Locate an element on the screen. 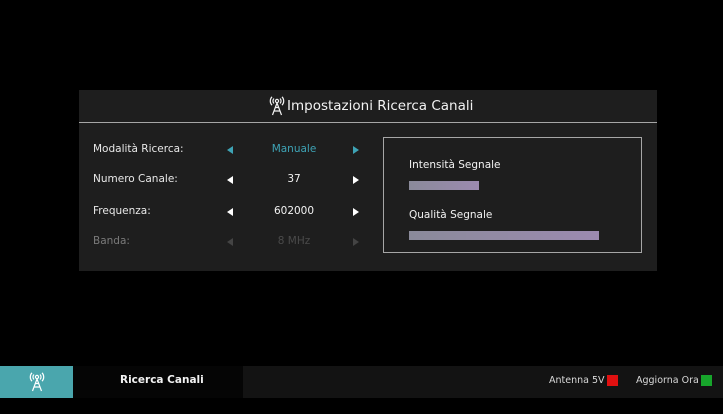 Image resolution: width=723 pixels, height=414 pixels. bottom-icon-tile is located at coordinates (36, 382).